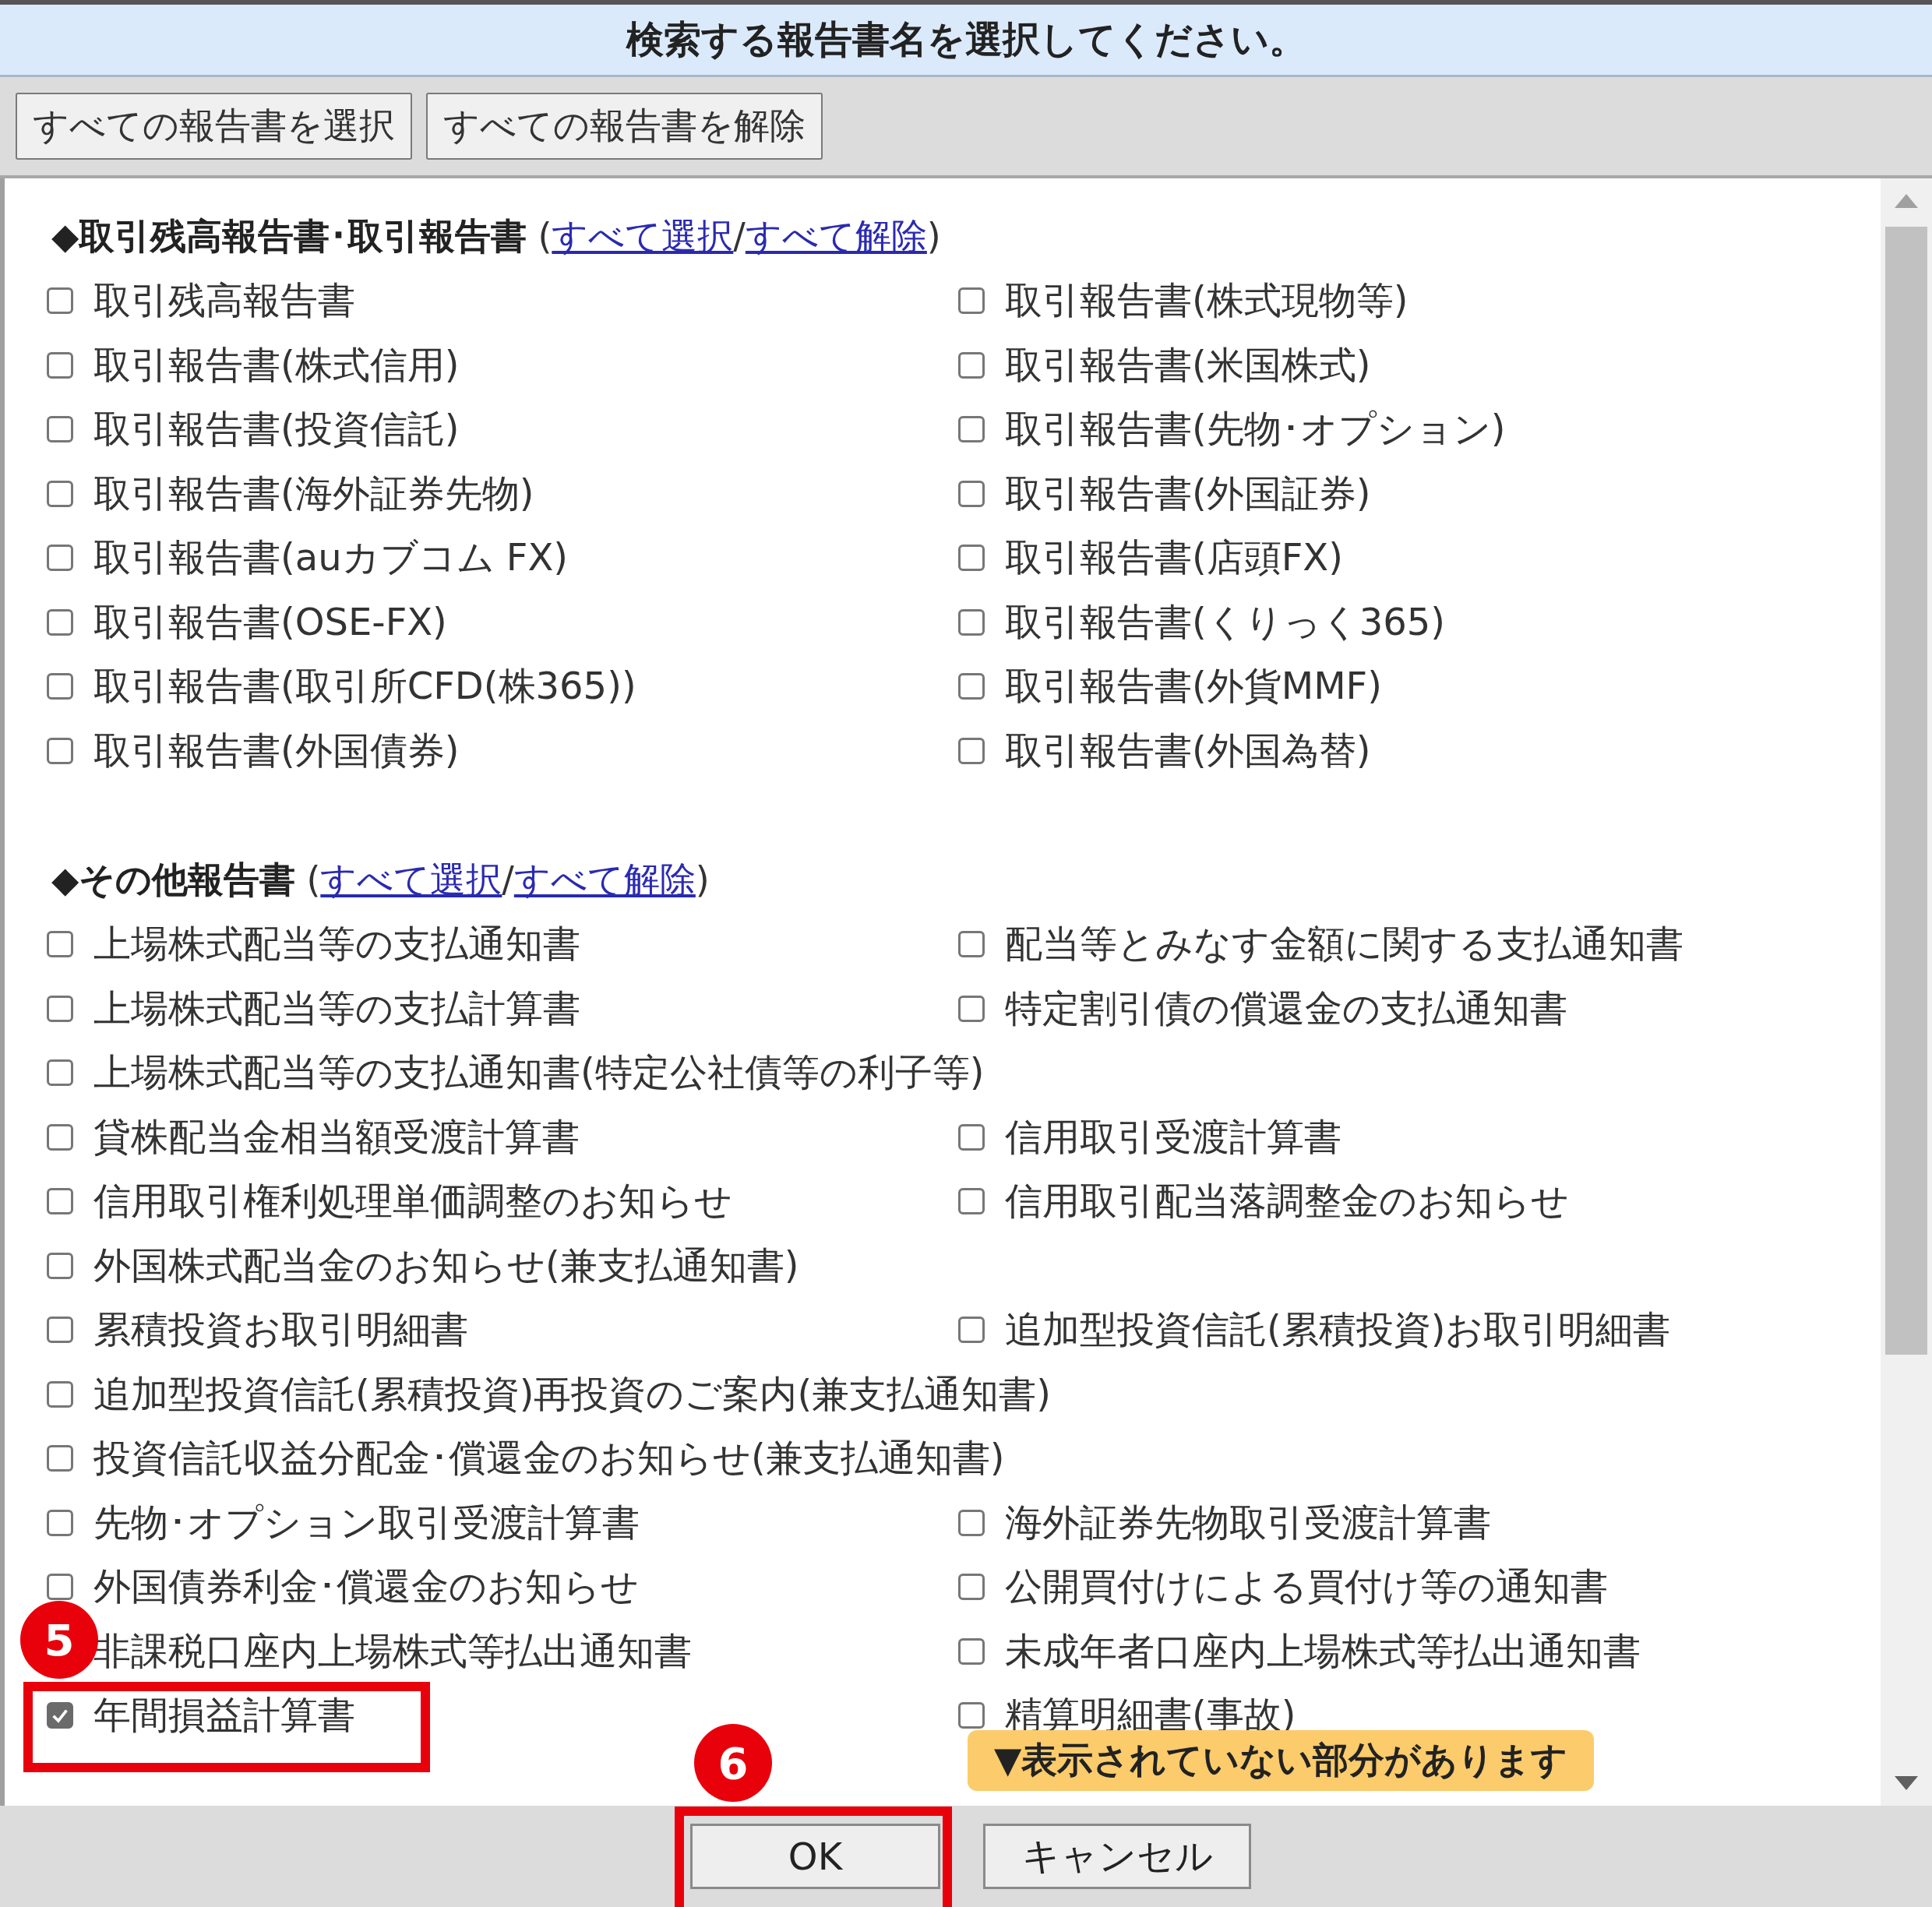 The image size is (1932, 1907). I want to click on report-option-label: 取引残高報告書, so click(224, 300).